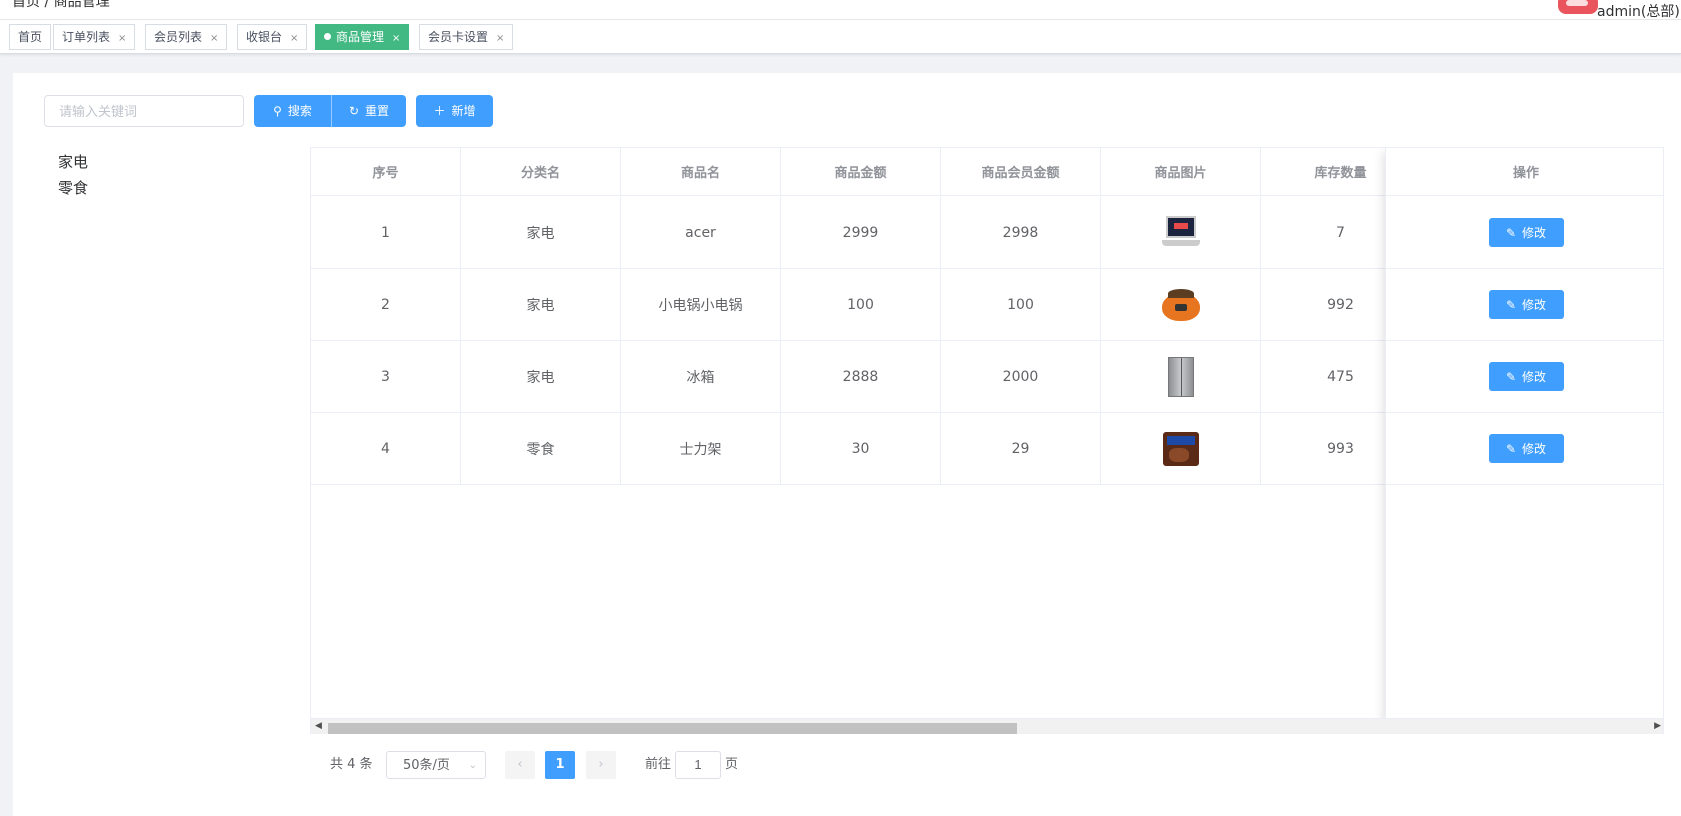  What do you see at coordinates (840, 10) in the screenshot?
I see `top-header: 首页 / 商品管理 admin(总部)` at bounding box center [840, 10].